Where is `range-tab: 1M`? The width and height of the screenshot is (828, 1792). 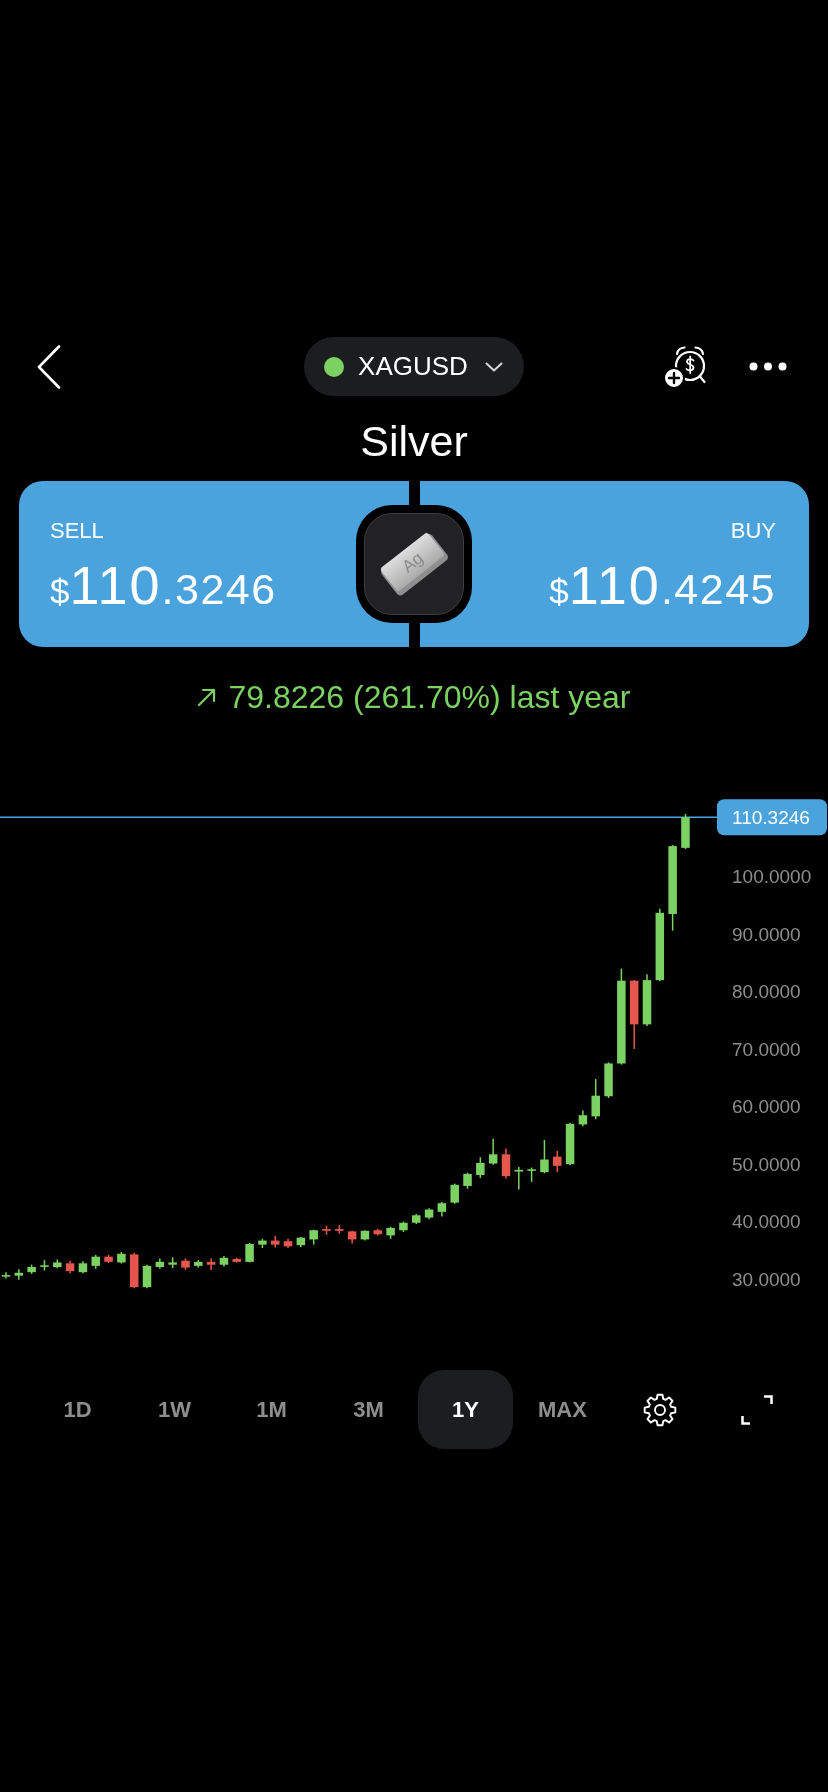 range-tab: 1M is located at coordinates (271, 1409).